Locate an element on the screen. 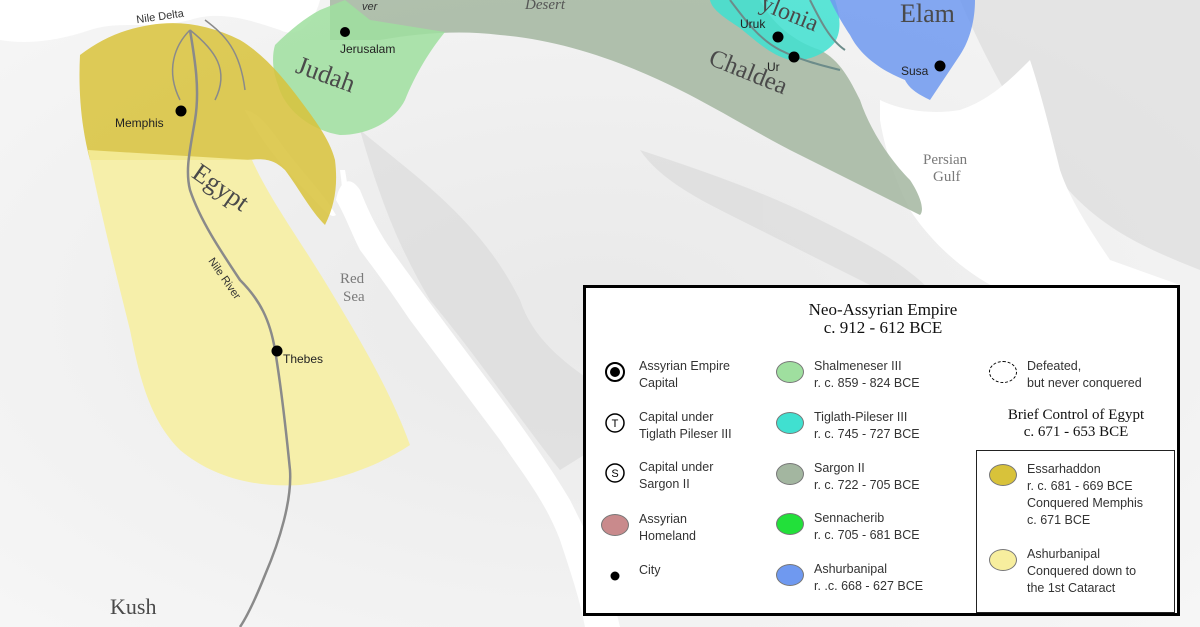 The image size is (1200, 627). label-river-fragment: ver is located at coordinates (370, 7).